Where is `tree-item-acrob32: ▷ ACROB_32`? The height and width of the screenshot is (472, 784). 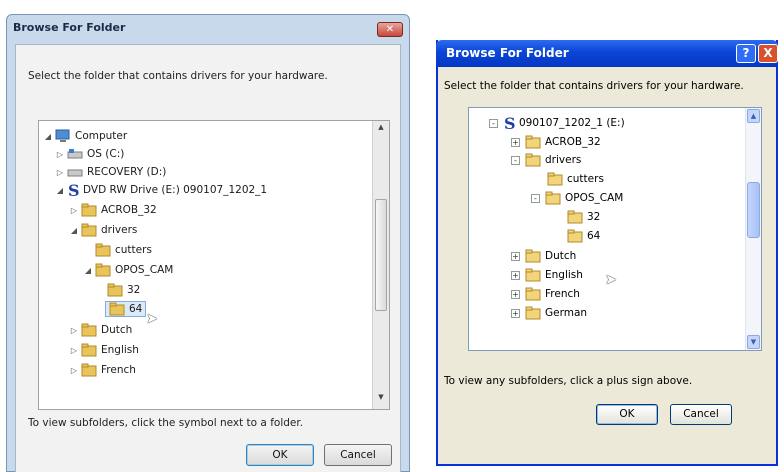
tree-item-acrob32: ▷ ACROB_32 is located at coordinates (113, 210).